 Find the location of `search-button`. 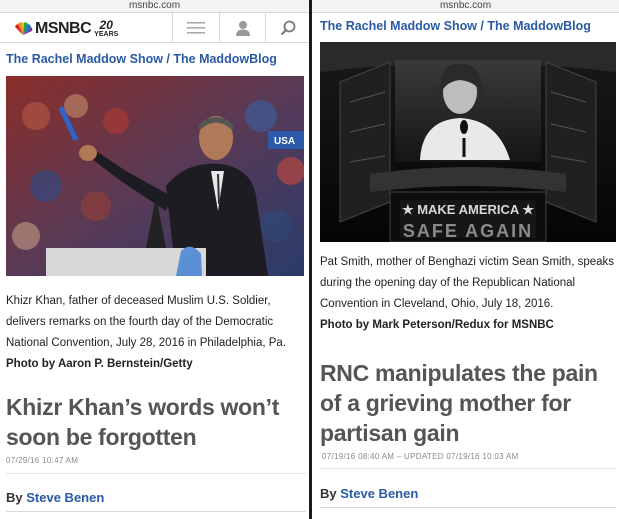

search-button is located at coordinates (287, 28).